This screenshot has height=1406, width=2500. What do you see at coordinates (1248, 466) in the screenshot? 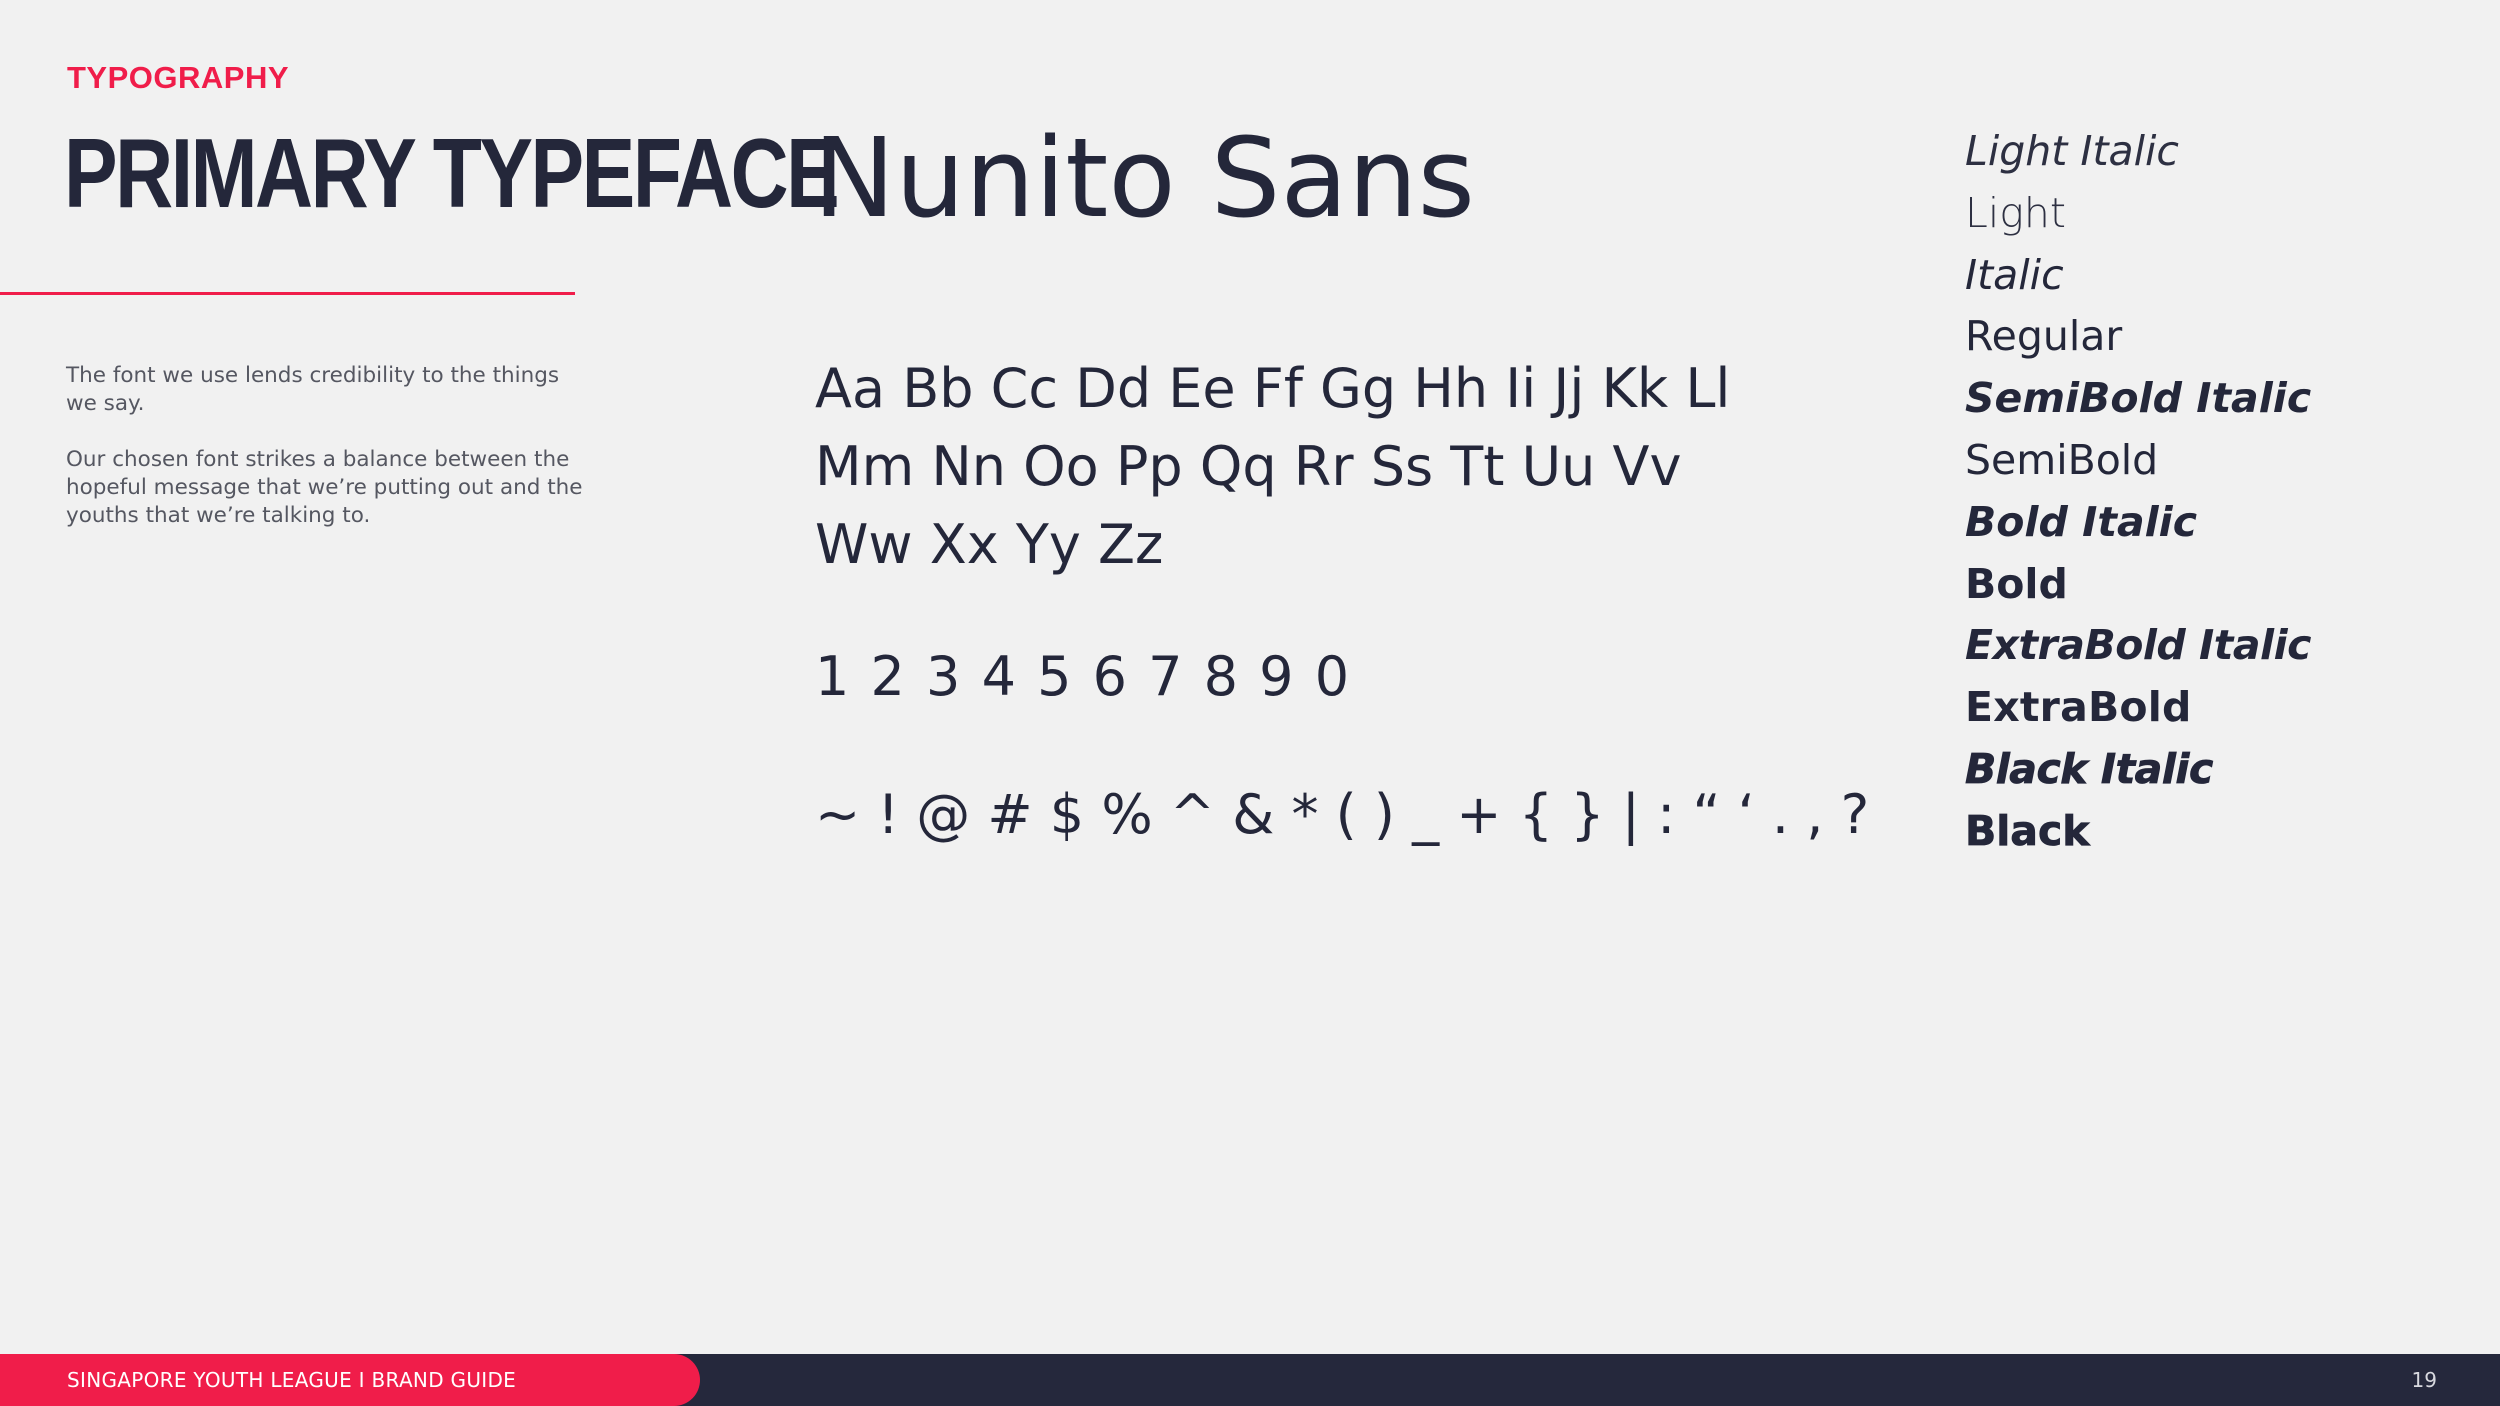
I see `alphabet-line: Mm Nn Oo Pp Qq Rr Ss Tt Uu Vv` at bounding box center [1248, 466].